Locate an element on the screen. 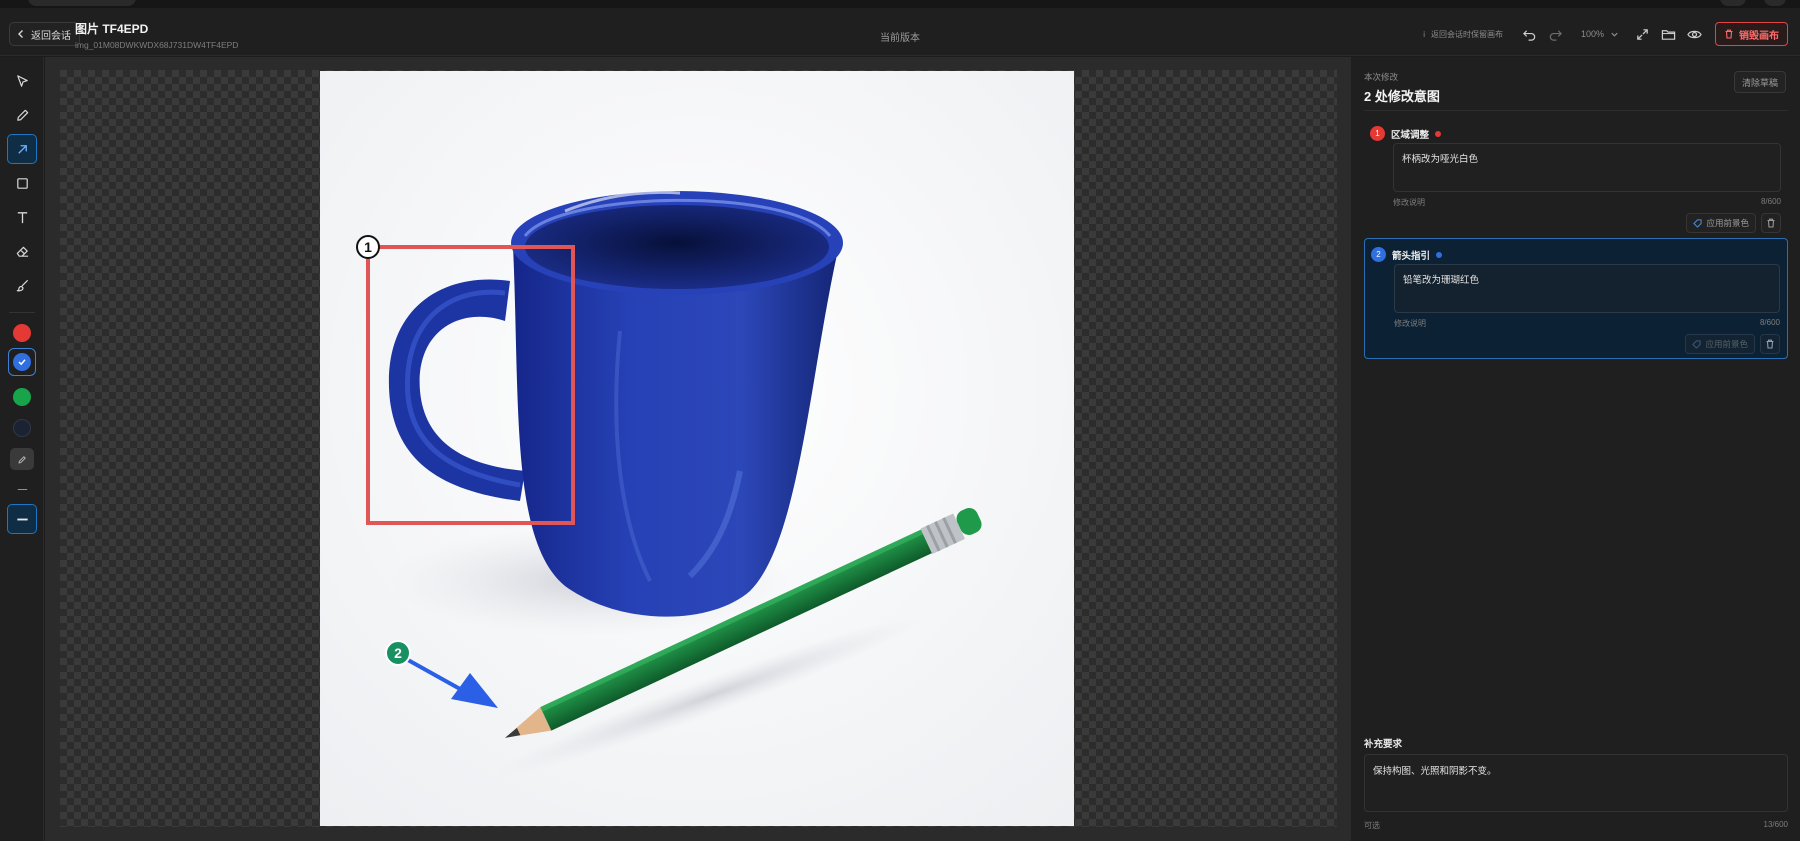  top-strip is located at coordinates (900, 4).